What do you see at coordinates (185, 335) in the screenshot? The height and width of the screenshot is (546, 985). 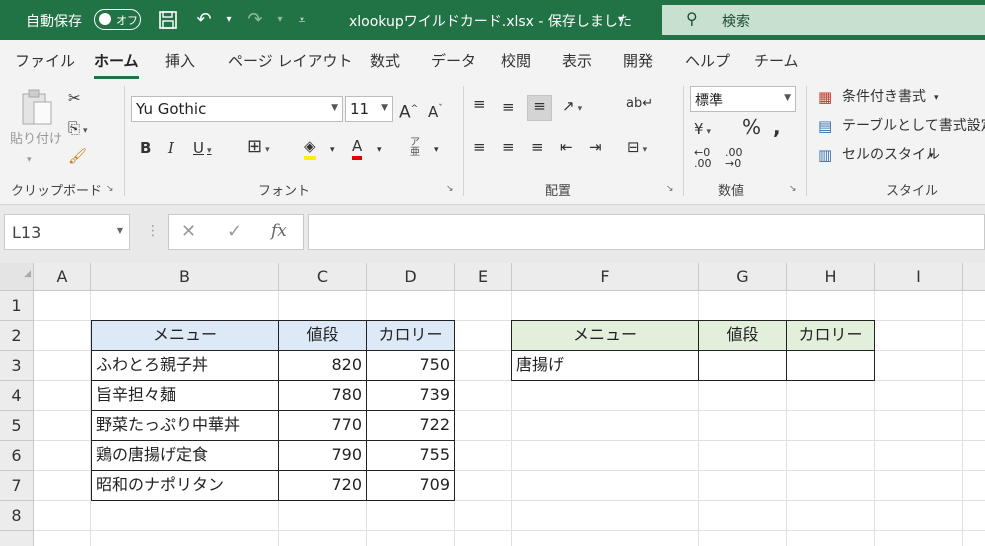 I see `table1-header-menu: メニュー` at bounding box center [185, 335].